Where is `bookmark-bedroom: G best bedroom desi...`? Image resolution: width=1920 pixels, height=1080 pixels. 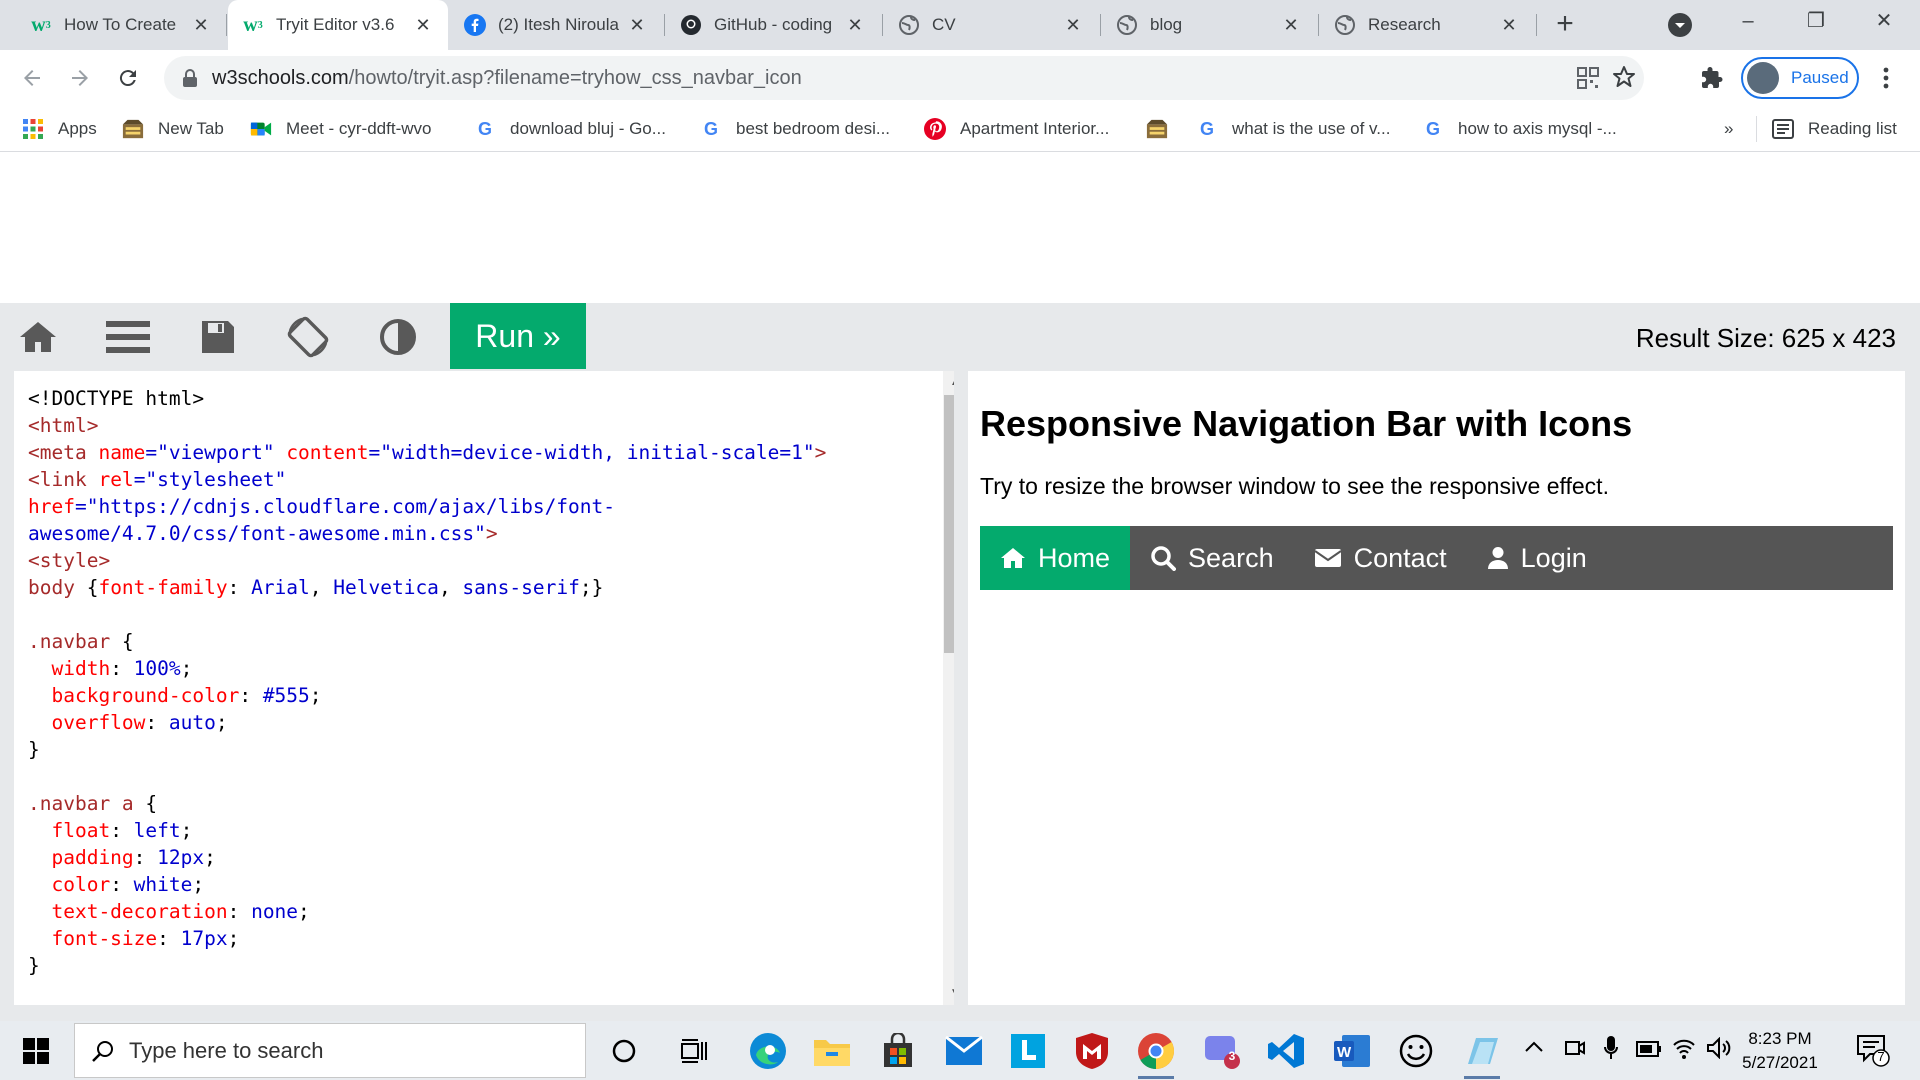 bookmark-bedroom: G best bedroom desi... is located at coordinates (795, 129).